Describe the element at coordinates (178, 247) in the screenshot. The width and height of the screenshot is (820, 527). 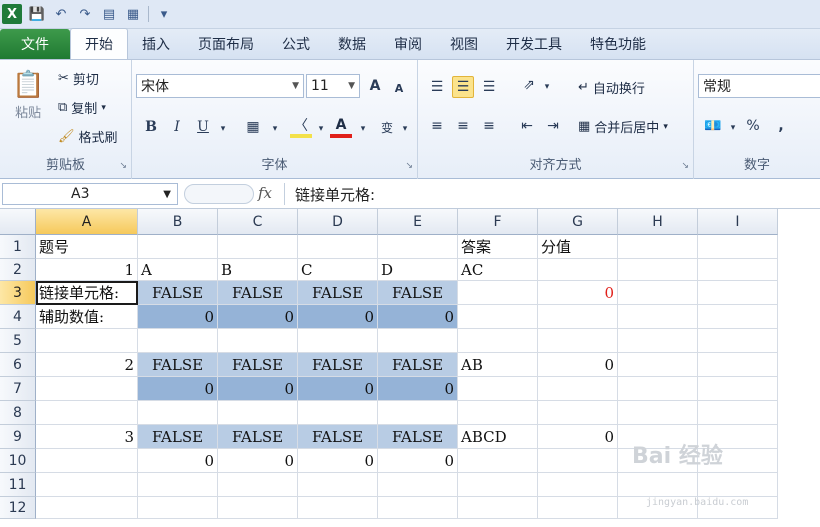
I see `cell-b1` at that location.